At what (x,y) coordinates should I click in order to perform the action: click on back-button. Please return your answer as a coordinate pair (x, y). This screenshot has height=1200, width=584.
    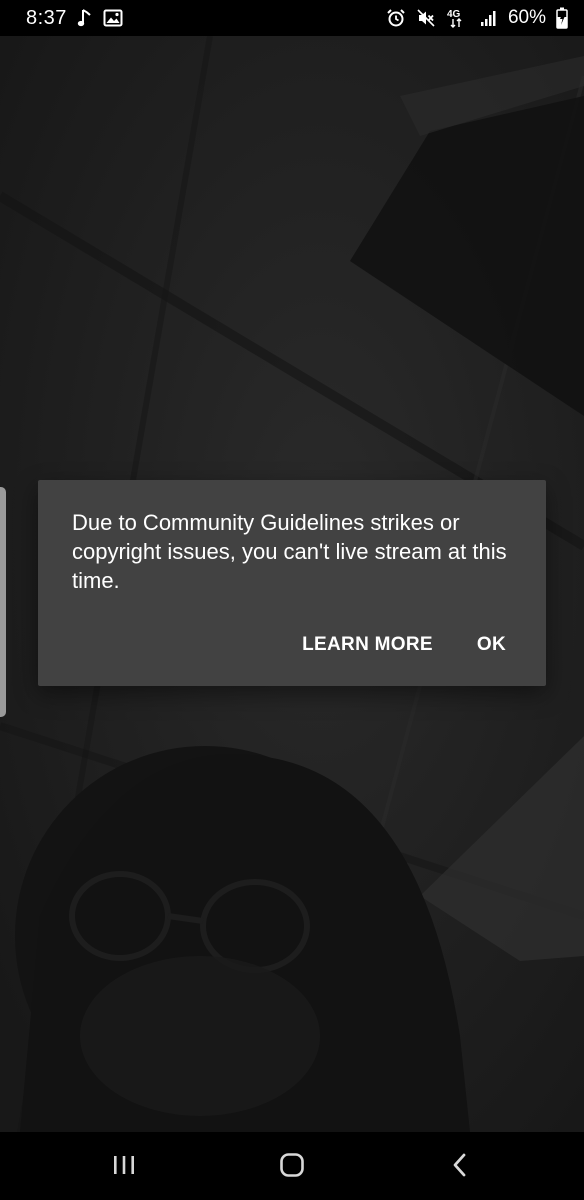
    Looking at the image, I should click on (460, 1166).